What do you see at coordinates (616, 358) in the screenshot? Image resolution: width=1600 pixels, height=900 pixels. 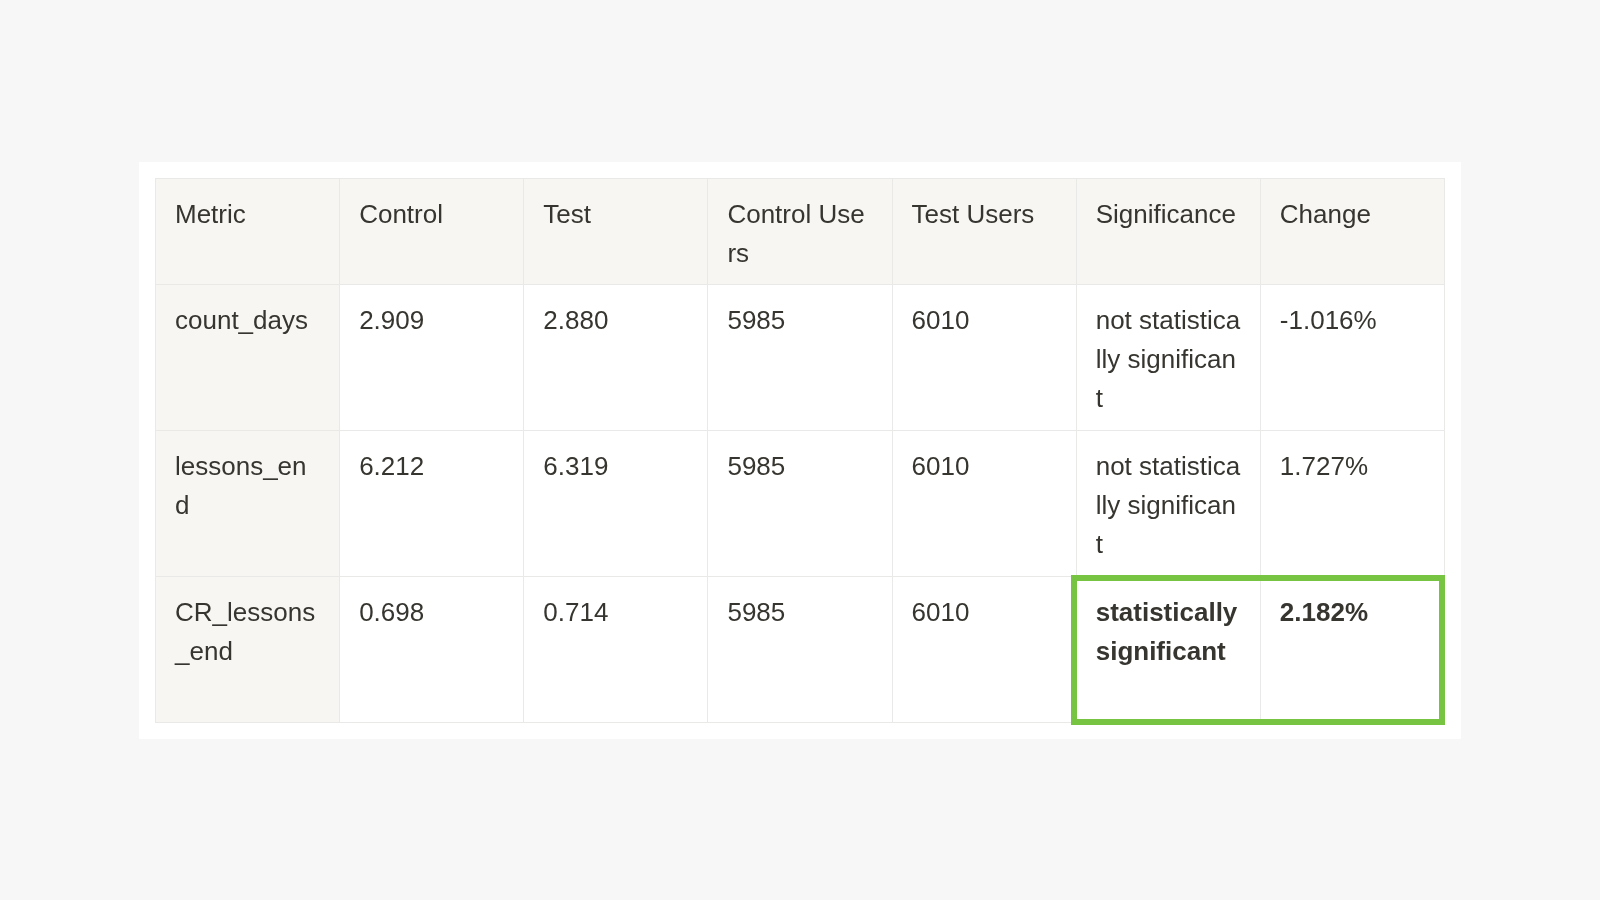 I see `table-cell: 2.880` at bounding box center [616, 358].